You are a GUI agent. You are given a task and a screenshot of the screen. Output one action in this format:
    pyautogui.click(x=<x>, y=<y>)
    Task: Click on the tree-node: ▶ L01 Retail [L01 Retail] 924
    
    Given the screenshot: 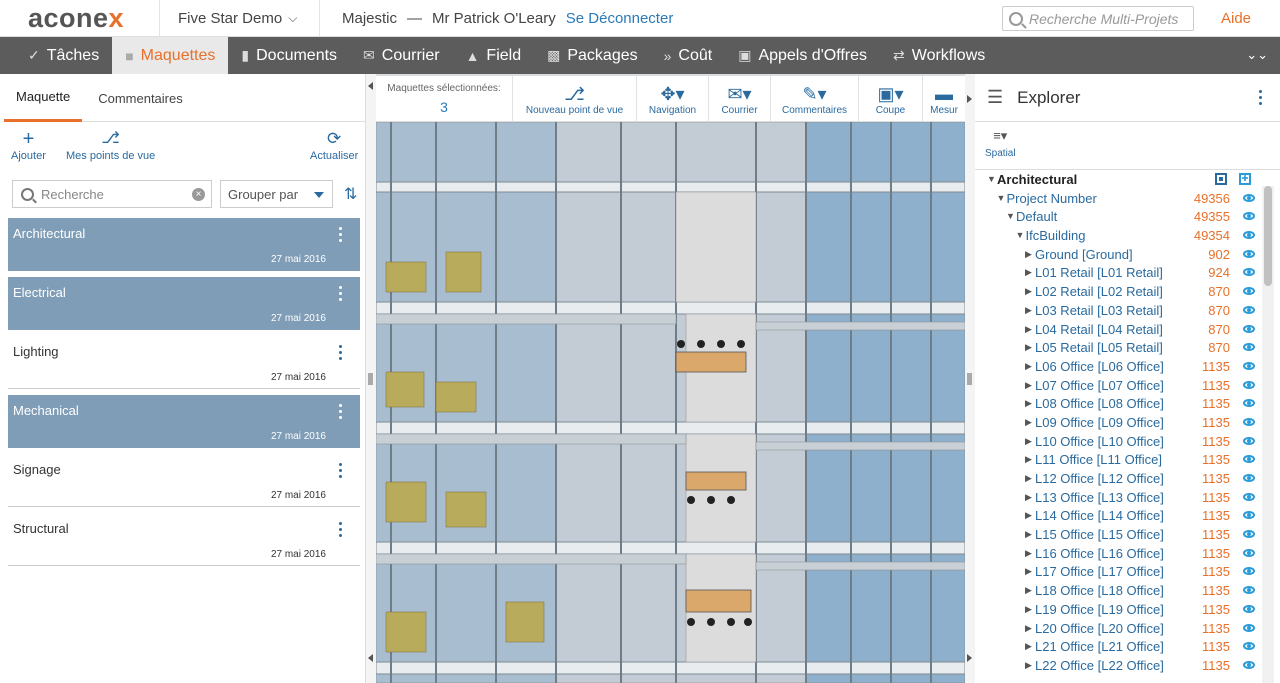 What is the action you would take?
    pyautogui.click(x=1120, y=273)
    